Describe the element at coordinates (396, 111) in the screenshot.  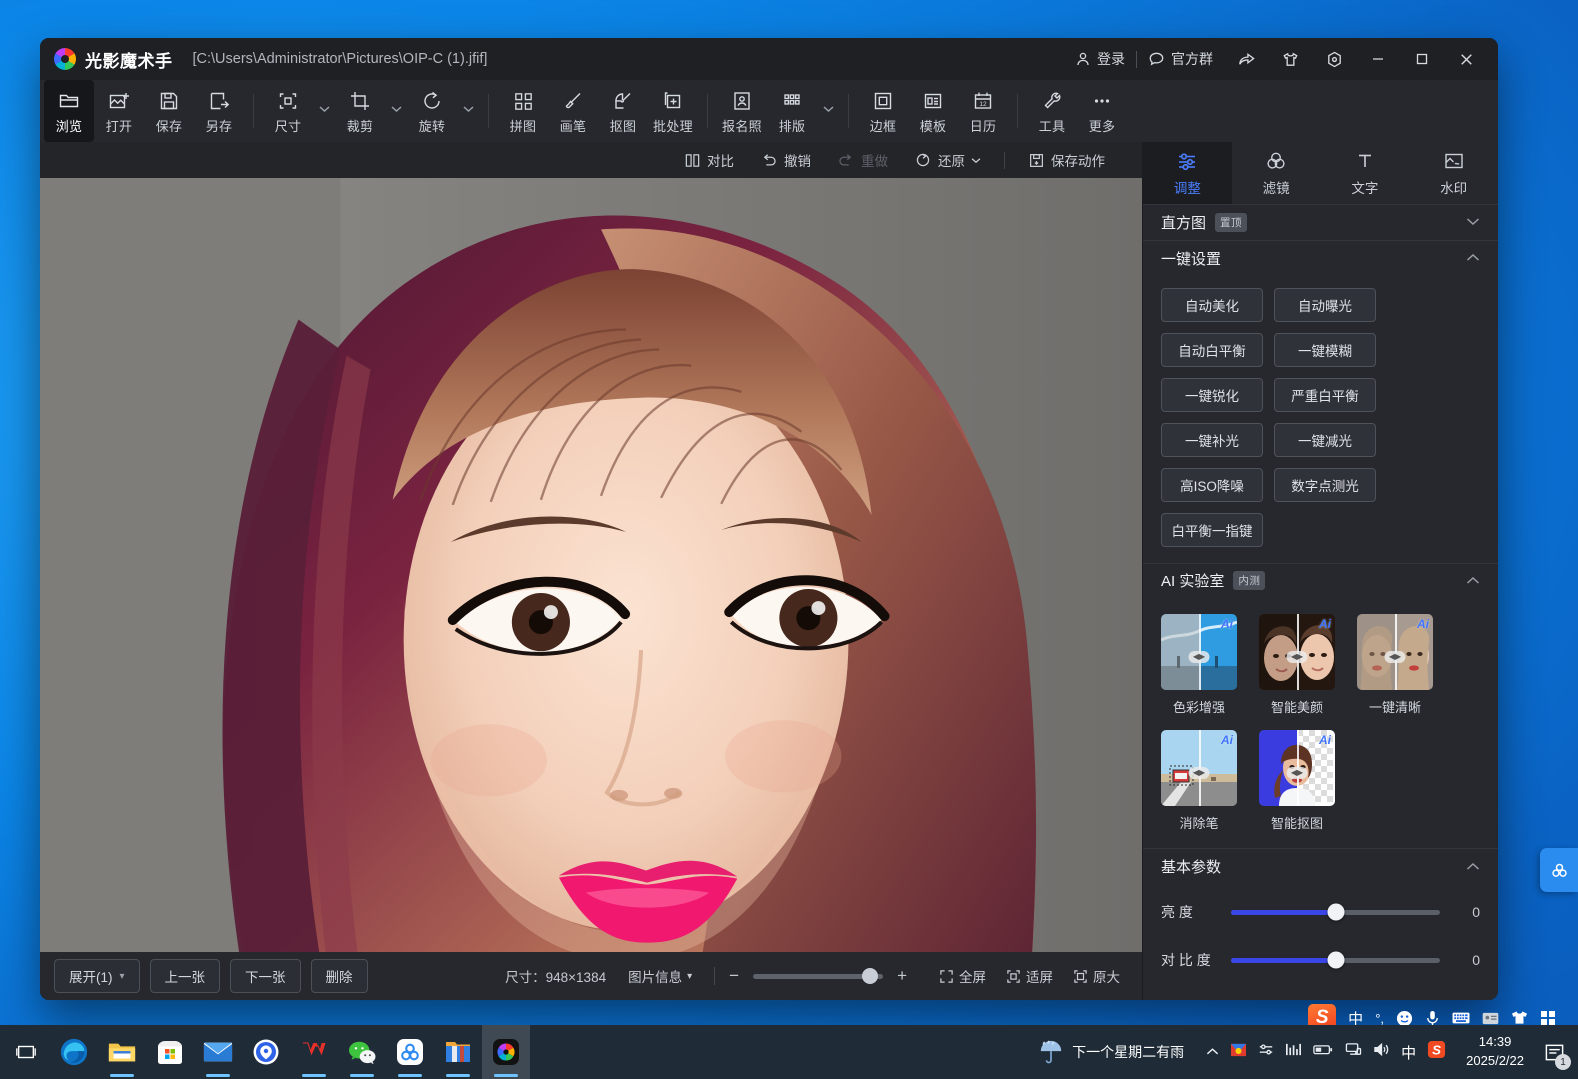
I see `crop-dropdown-caret` at that location.